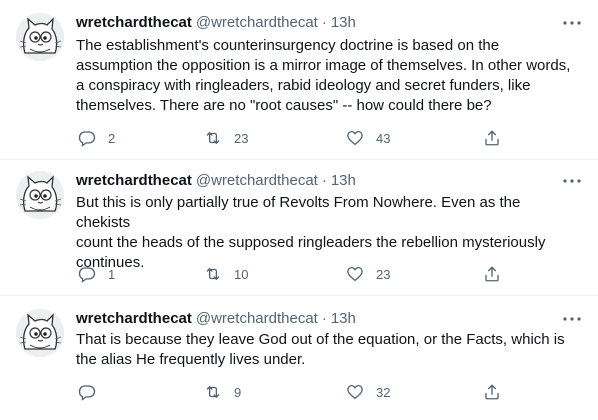 The height and width of the screenshot is (420, 598). I want to click on reply-button: 2, so click(96, 138).